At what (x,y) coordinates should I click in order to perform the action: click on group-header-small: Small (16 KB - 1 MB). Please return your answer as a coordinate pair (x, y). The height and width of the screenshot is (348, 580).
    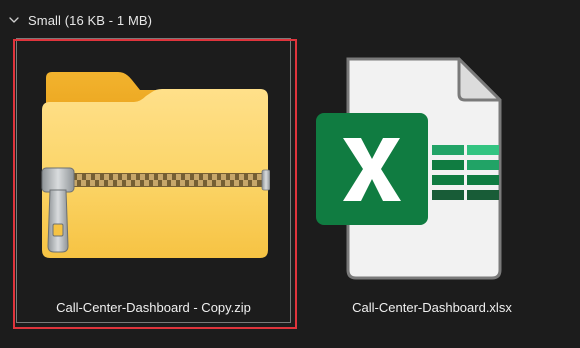
    Looking at the image, I should click on (80, 20).